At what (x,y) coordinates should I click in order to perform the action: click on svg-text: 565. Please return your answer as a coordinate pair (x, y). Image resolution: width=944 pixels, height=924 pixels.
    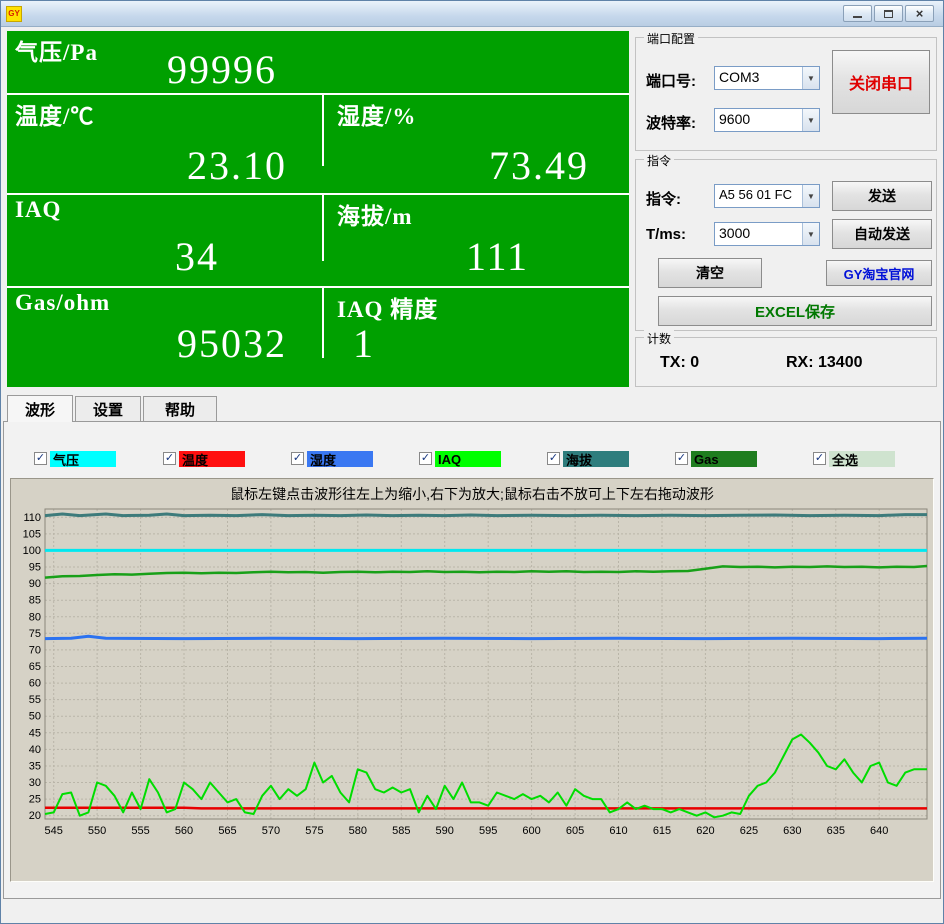
    Looking at the image, I should click on (227, 831).